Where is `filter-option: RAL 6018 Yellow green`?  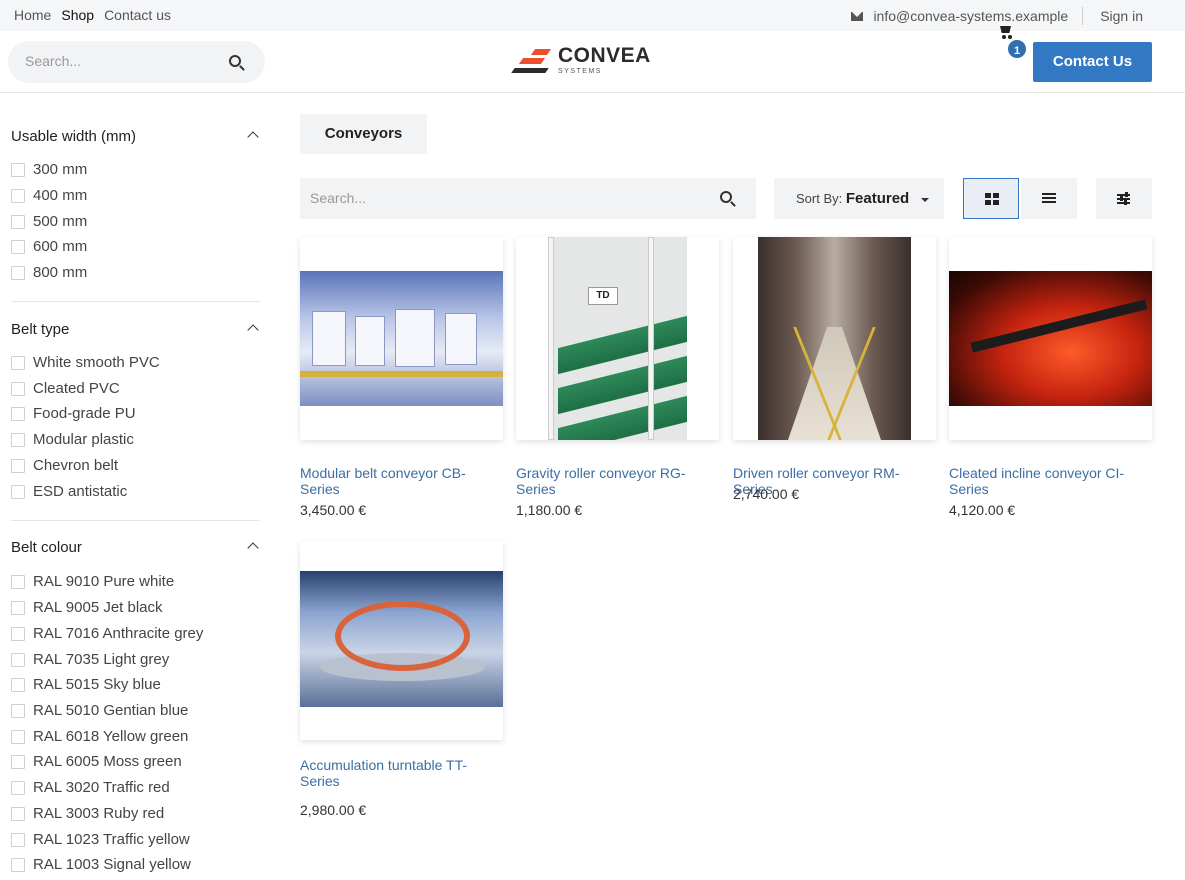 filter-option: RAL 6018 Yellow green is located at coordinates (99, 736).